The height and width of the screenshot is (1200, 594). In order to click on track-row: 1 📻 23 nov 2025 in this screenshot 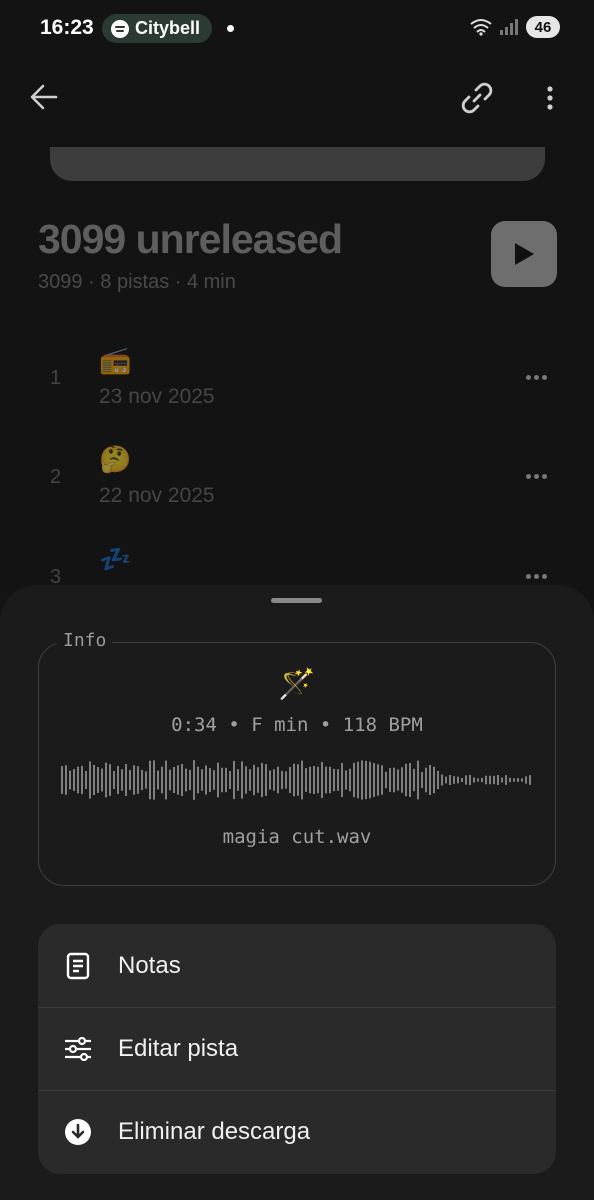, I will do `click(297, 390)`.